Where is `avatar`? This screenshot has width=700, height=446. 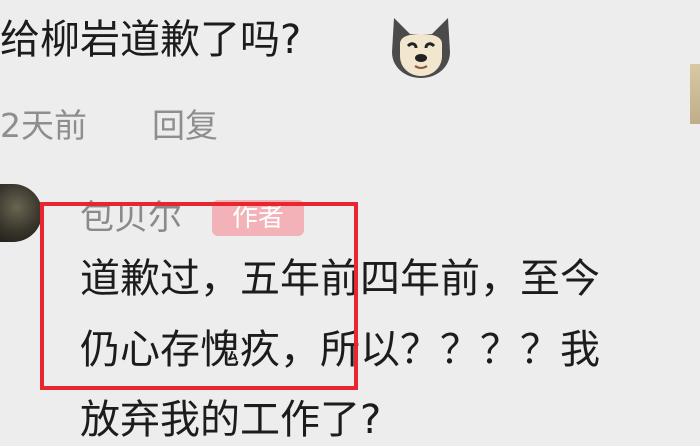 avatar is located at coordinates (21, 213).